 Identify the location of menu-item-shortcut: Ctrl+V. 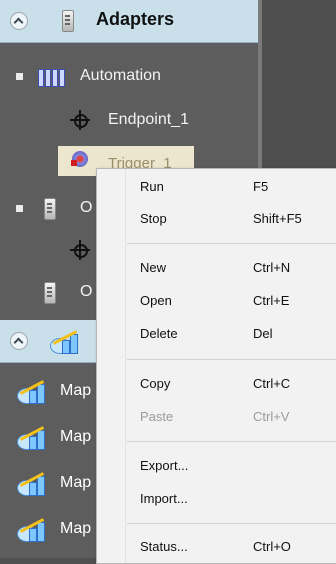
(271, 416).